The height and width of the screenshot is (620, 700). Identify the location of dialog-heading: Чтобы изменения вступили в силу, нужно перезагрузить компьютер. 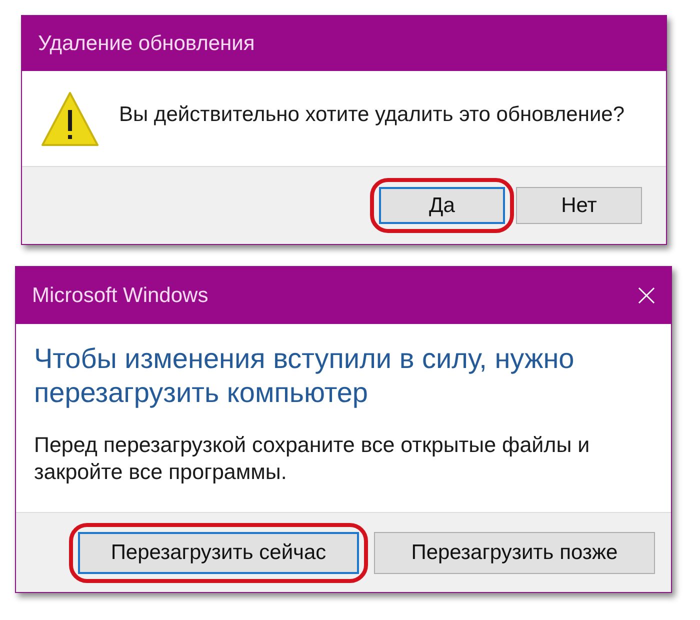
(305, 376).